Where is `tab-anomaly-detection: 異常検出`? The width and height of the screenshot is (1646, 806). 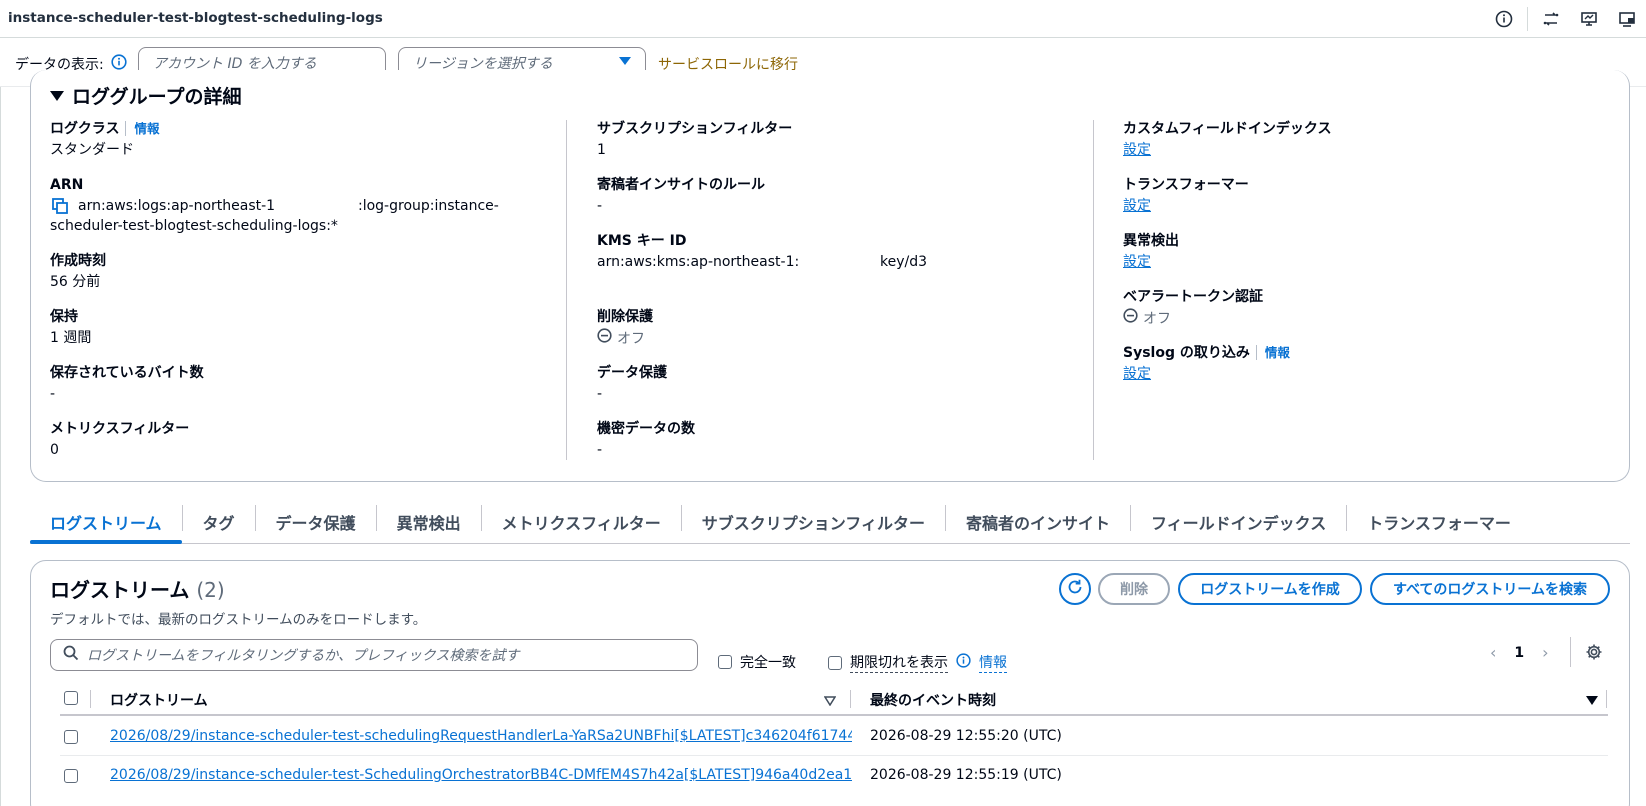 tab-anomaly-detection: 異常検出 is located at coordinates (429, 521).